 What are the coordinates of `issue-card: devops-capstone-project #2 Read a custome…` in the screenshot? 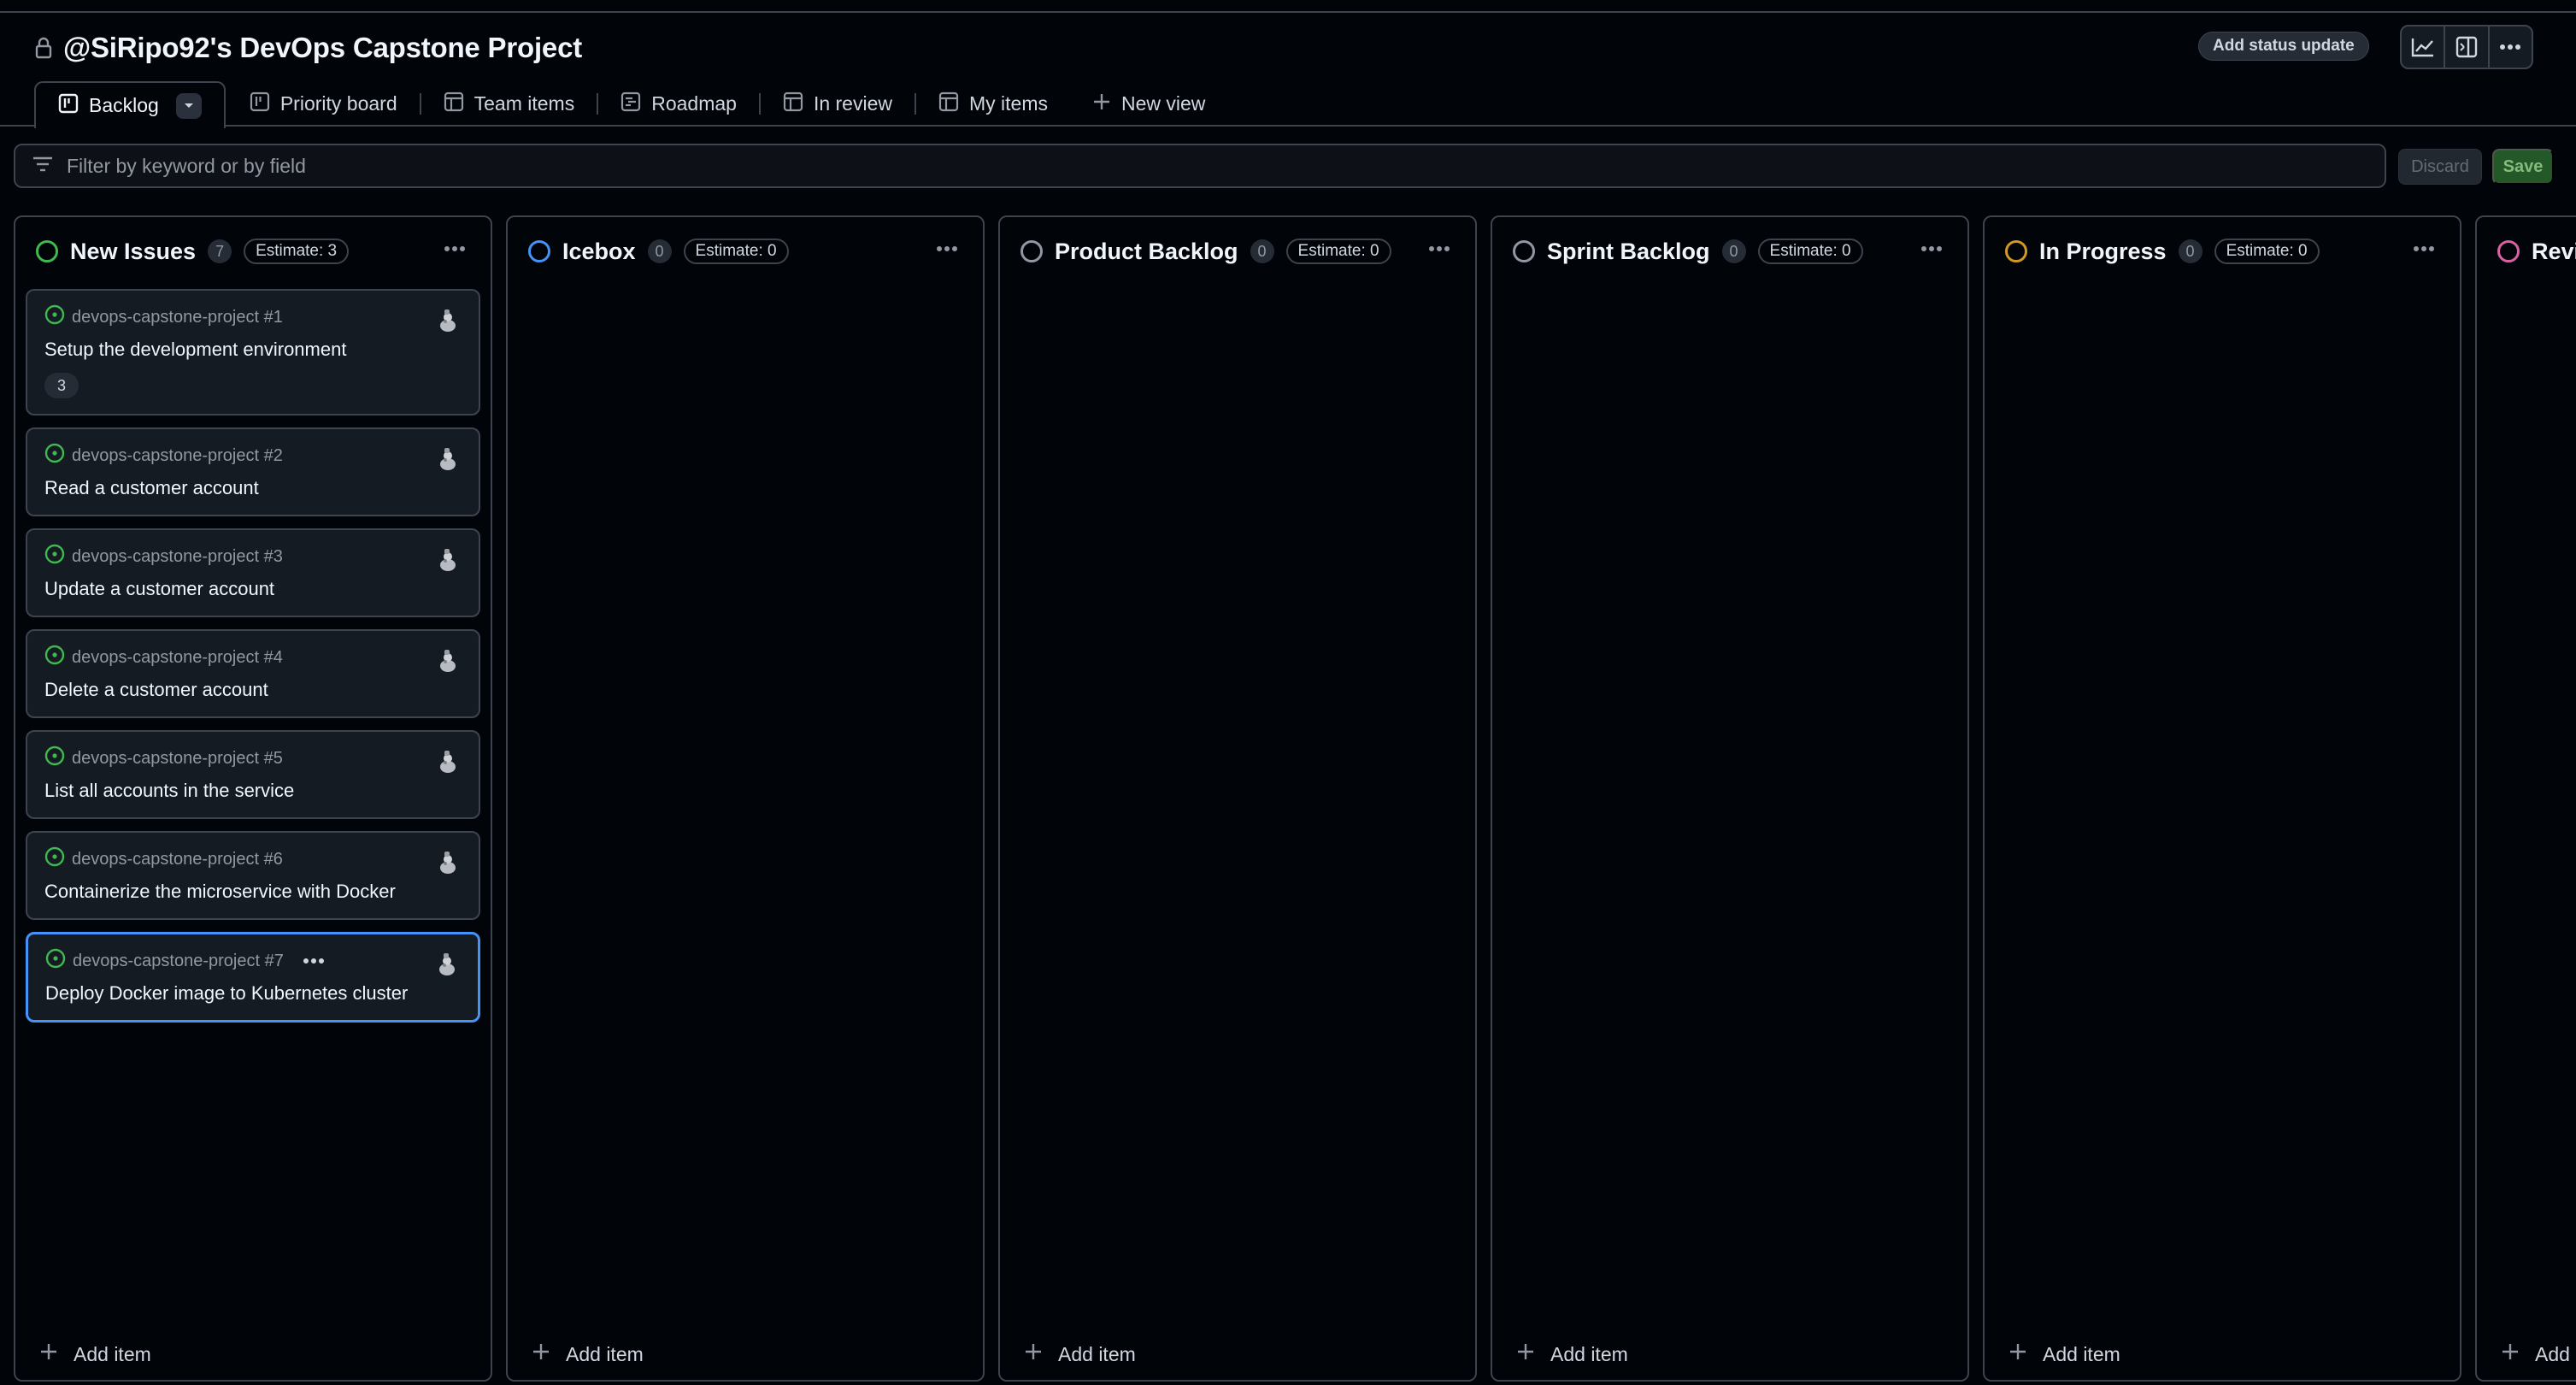 It's located at (253, 472).